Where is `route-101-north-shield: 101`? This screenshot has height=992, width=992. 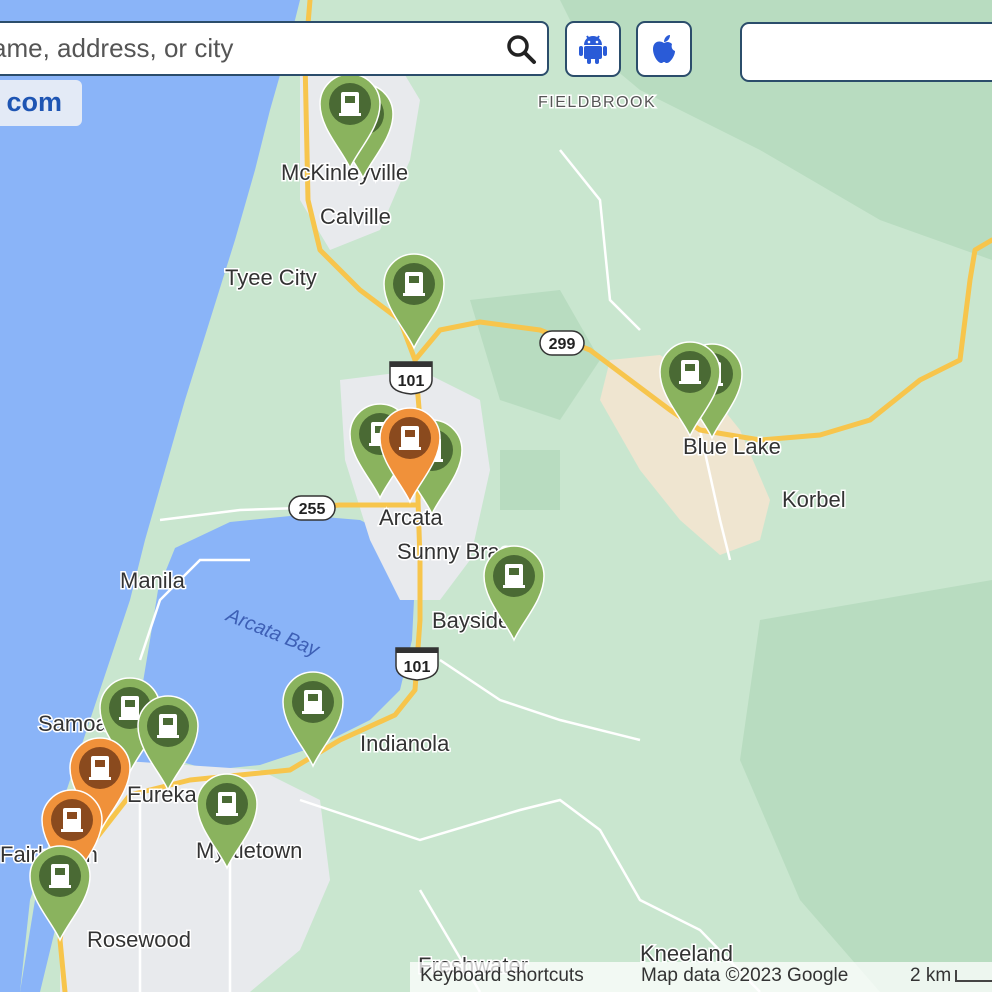 route-101-north-shield: 101 is located at coordinates (411, 378).